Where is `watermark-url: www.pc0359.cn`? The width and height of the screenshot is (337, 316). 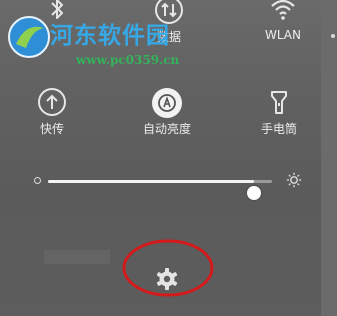 watermark-url: www.pc0359.cn is located at coordinates (128, 60).